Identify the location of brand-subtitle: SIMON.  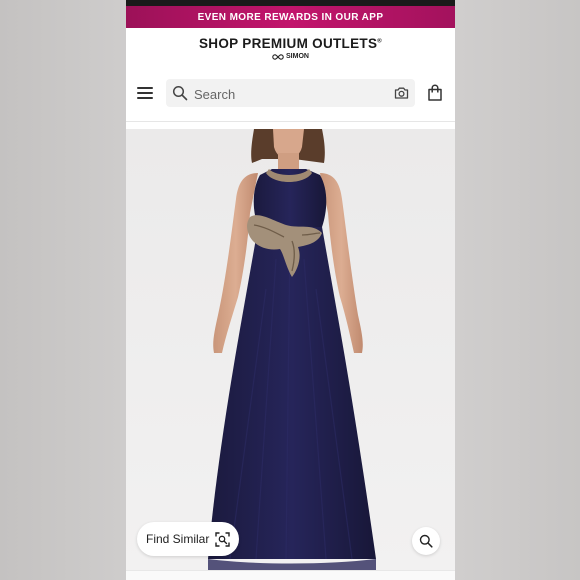
(290, 56).